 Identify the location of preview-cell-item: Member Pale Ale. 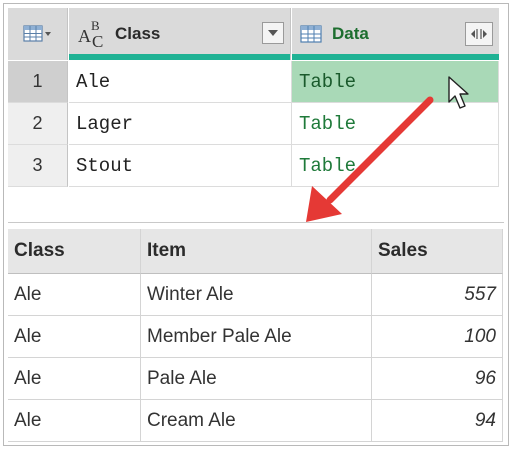
(256, 337).